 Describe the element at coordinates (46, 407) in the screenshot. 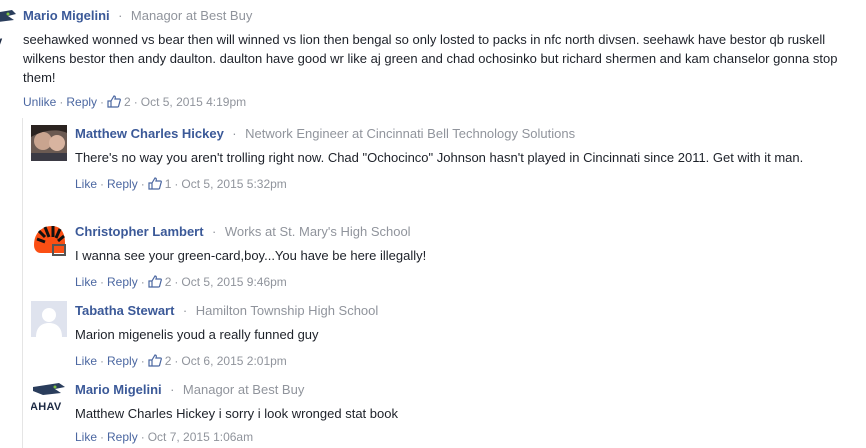

I see `avatar-logo-text: AHAV` at that location.